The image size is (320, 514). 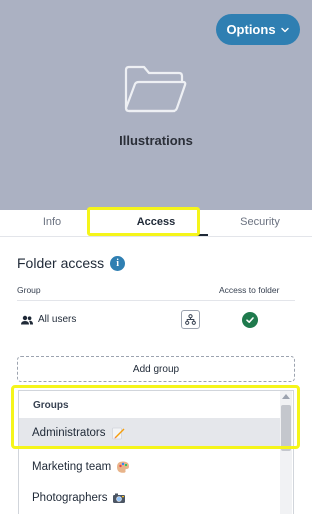 I want to click on permissions-button, so click(x=190, y=319).